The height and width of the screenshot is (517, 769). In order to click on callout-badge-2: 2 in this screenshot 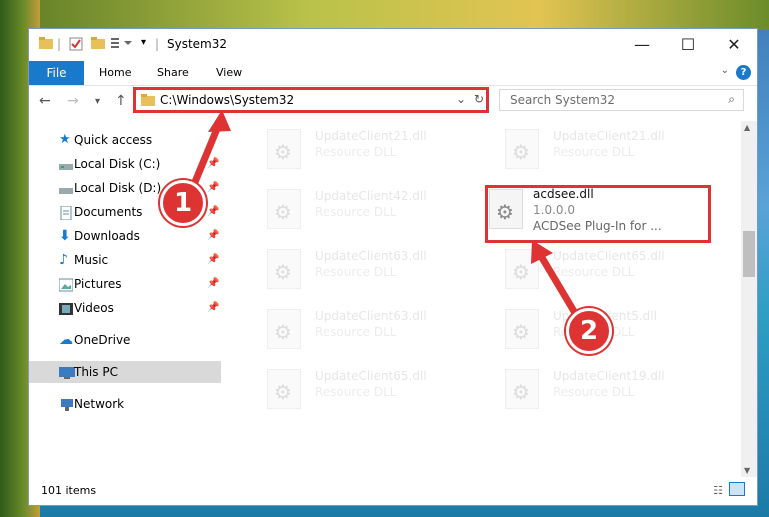, I will do `click(589, 331)`.